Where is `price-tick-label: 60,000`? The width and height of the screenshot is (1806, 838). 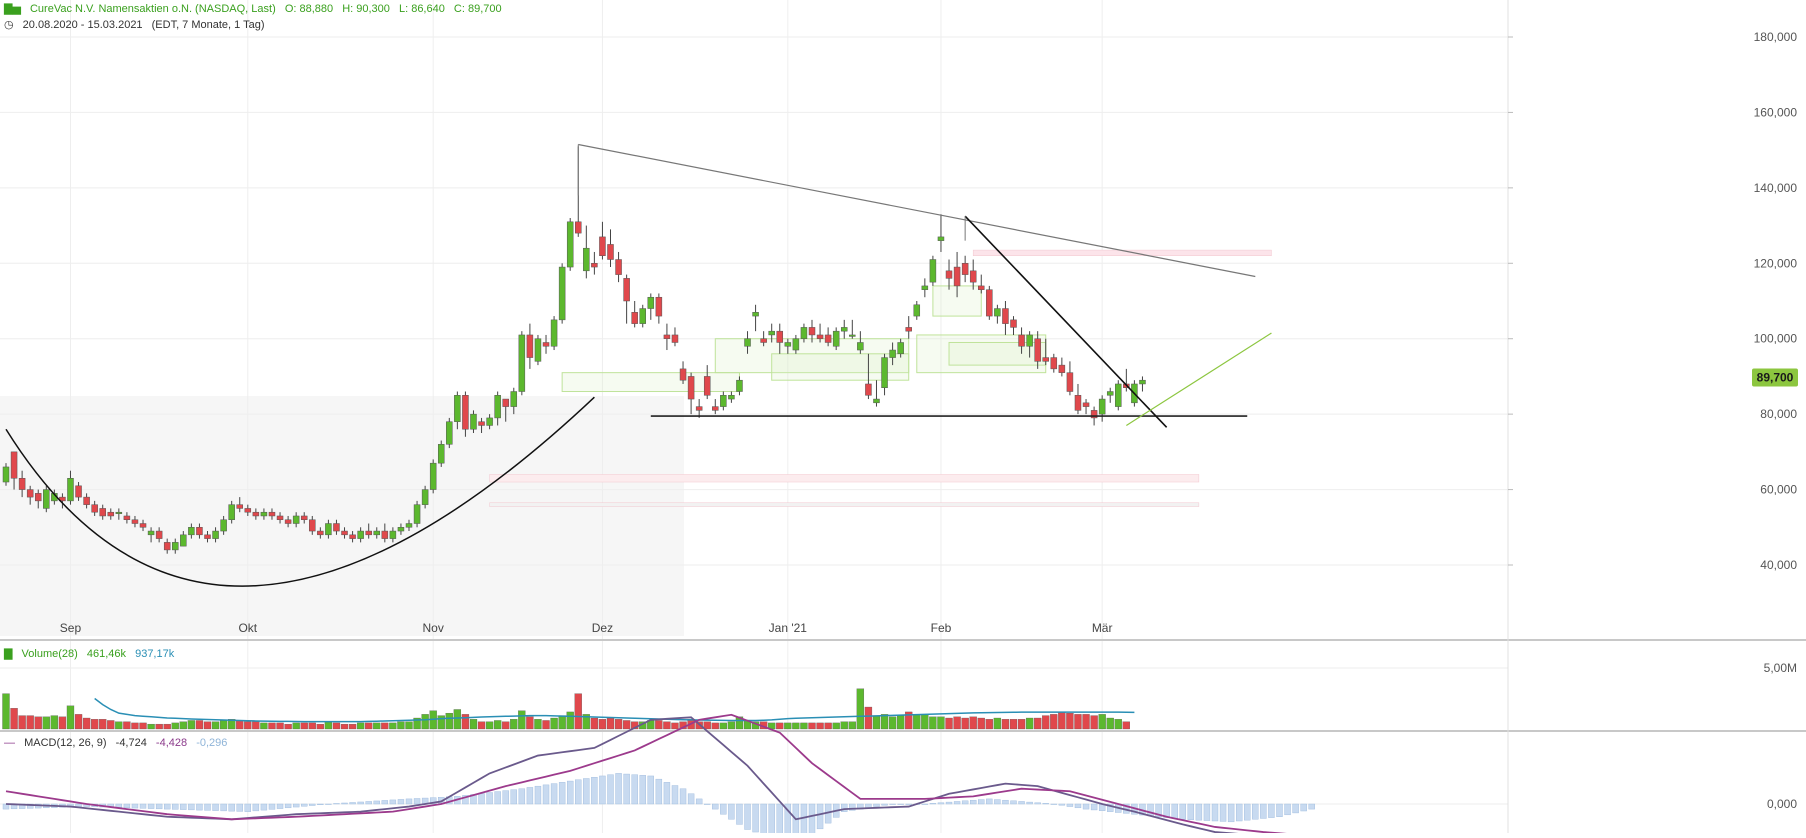 price-tick-label: 60,000 is located at coordinates (1778, 490).